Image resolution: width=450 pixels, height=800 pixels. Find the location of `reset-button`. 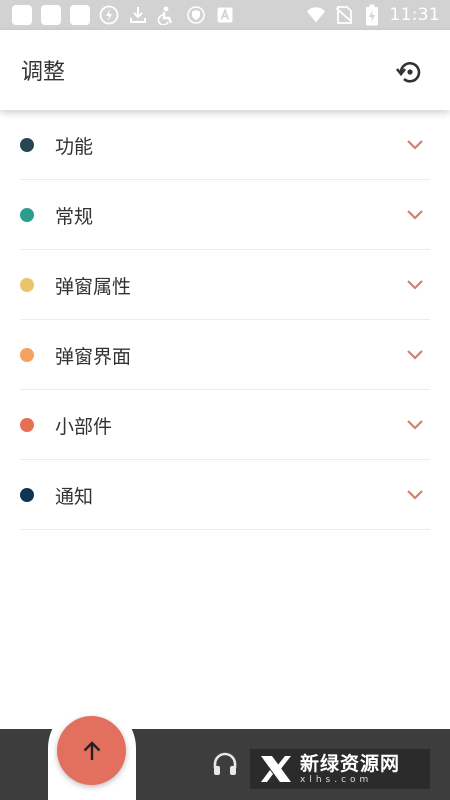

reset-button is located at coordinates (409, 72).